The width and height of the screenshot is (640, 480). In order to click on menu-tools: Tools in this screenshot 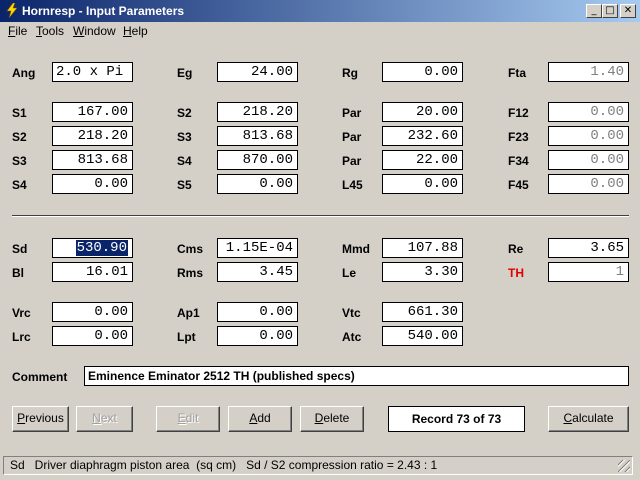, I will do `click(50, 31)`.